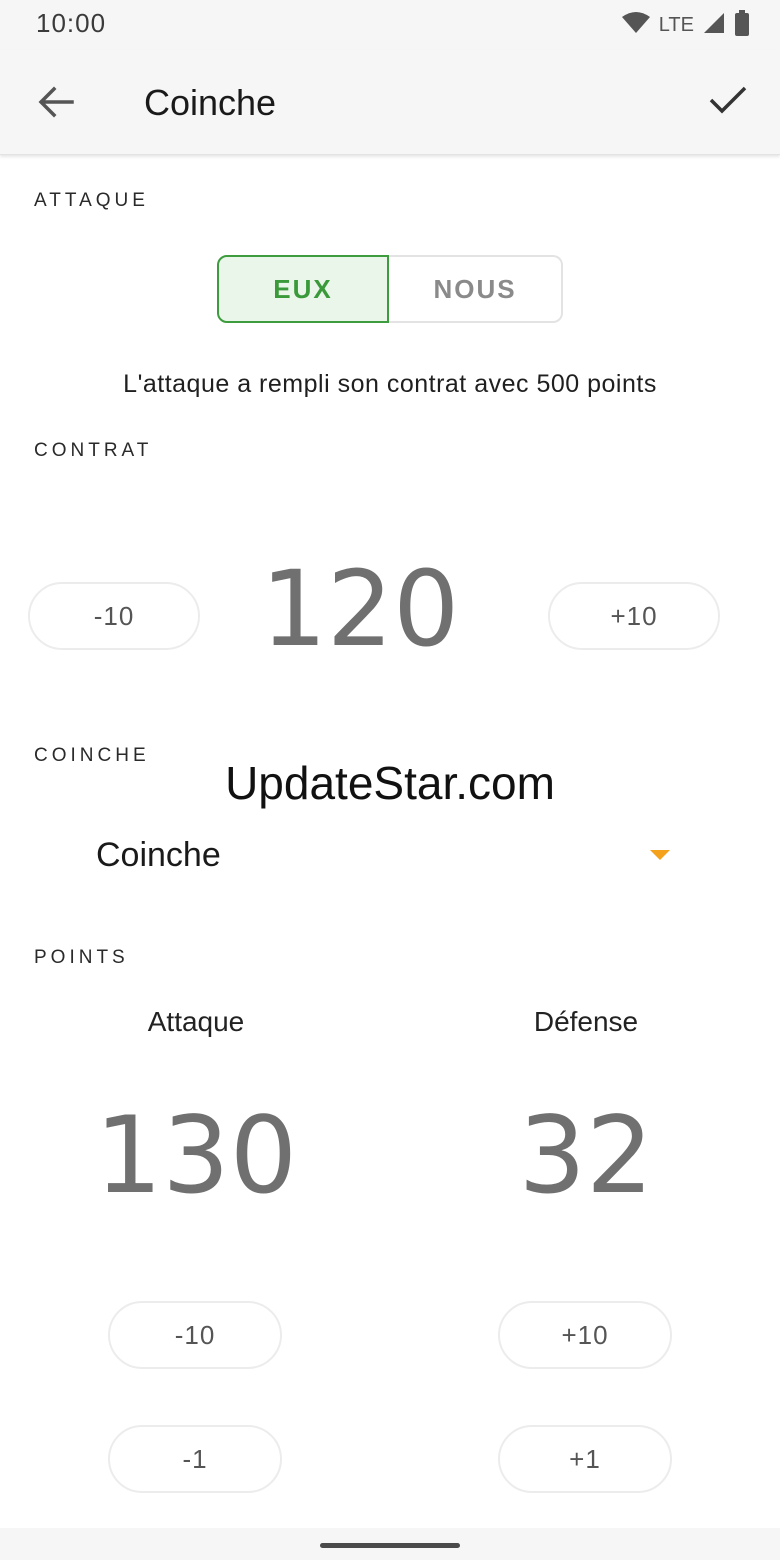  I want to click on points-defense-value: 32, so click(586, 1155).